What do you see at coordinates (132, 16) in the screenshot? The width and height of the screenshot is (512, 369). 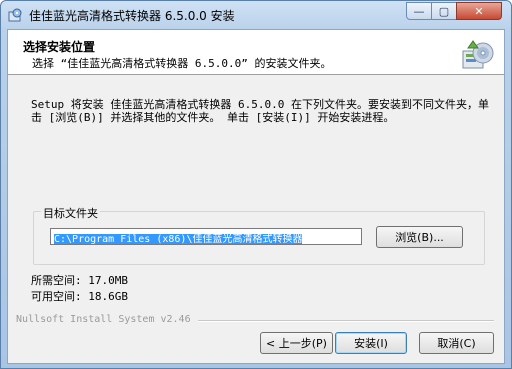 I see `window-title: 佳佳蓝光高清格式转换器 6.5.0.0 安装` at bounding box center [132, 16].